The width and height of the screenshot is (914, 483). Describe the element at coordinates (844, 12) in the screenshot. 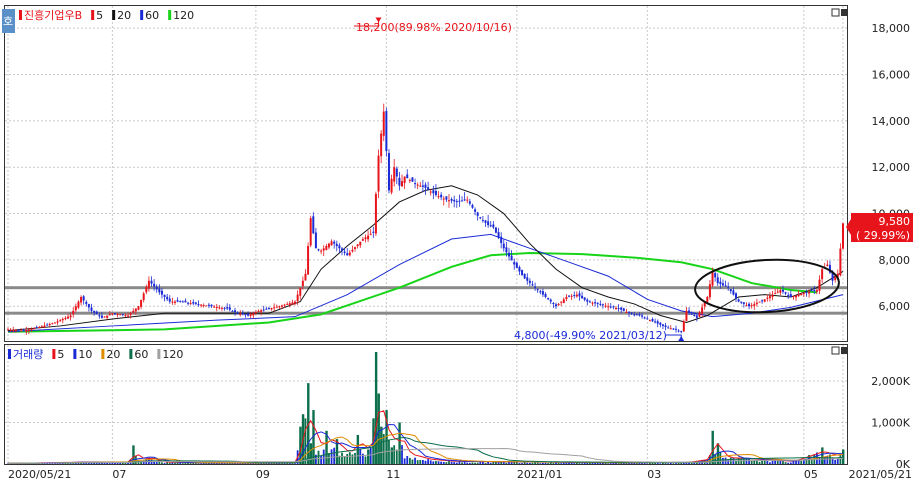

I see `close-button` at that location.